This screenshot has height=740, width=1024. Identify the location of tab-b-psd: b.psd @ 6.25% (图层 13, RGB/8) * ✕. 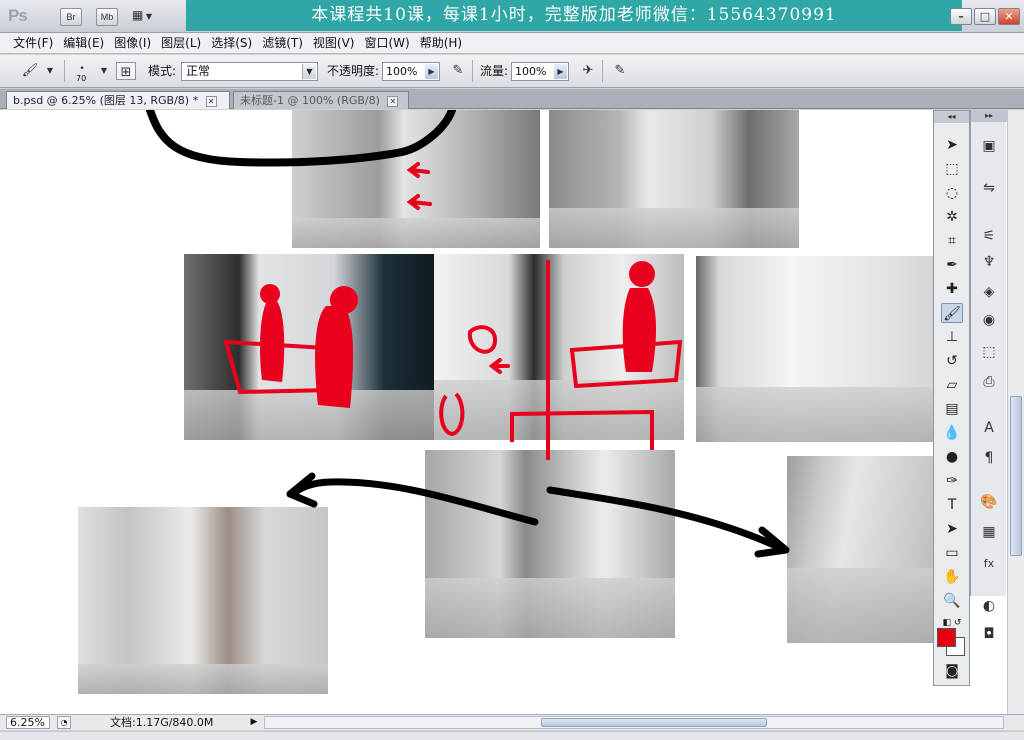
(118, 100).